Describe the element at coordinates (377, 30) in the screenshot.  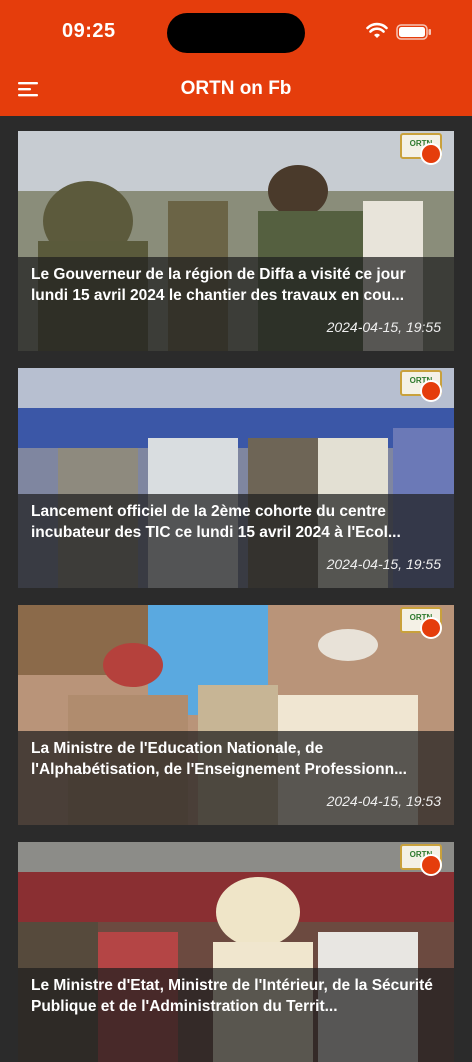
I see `wifi-icon` at that location.